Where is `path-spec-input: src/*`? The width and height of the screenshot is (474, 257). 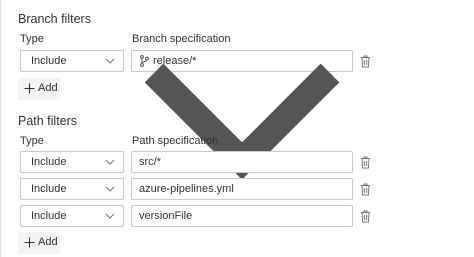
path-spec-input: src/* is located at coordinates (242, 162).